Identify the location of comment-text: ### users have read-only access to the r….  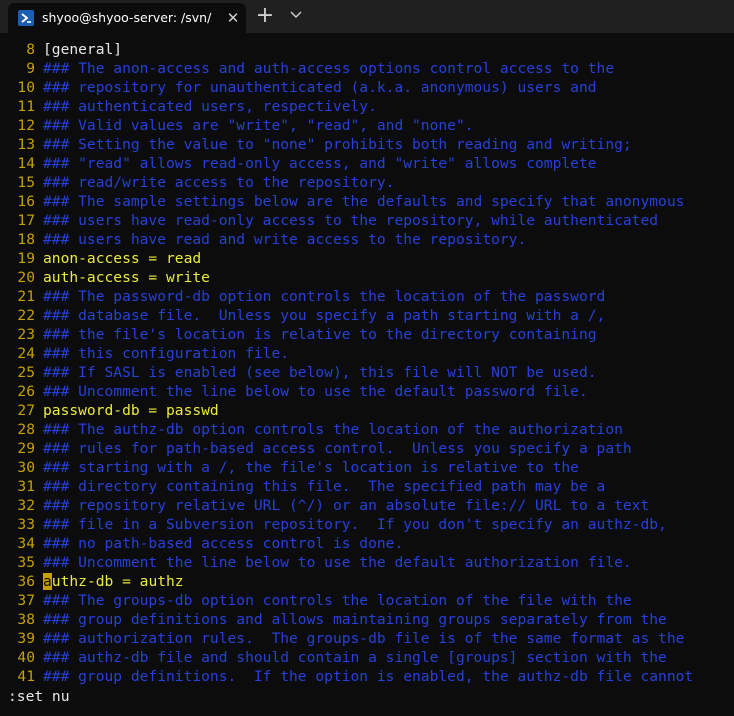
(351, 220).